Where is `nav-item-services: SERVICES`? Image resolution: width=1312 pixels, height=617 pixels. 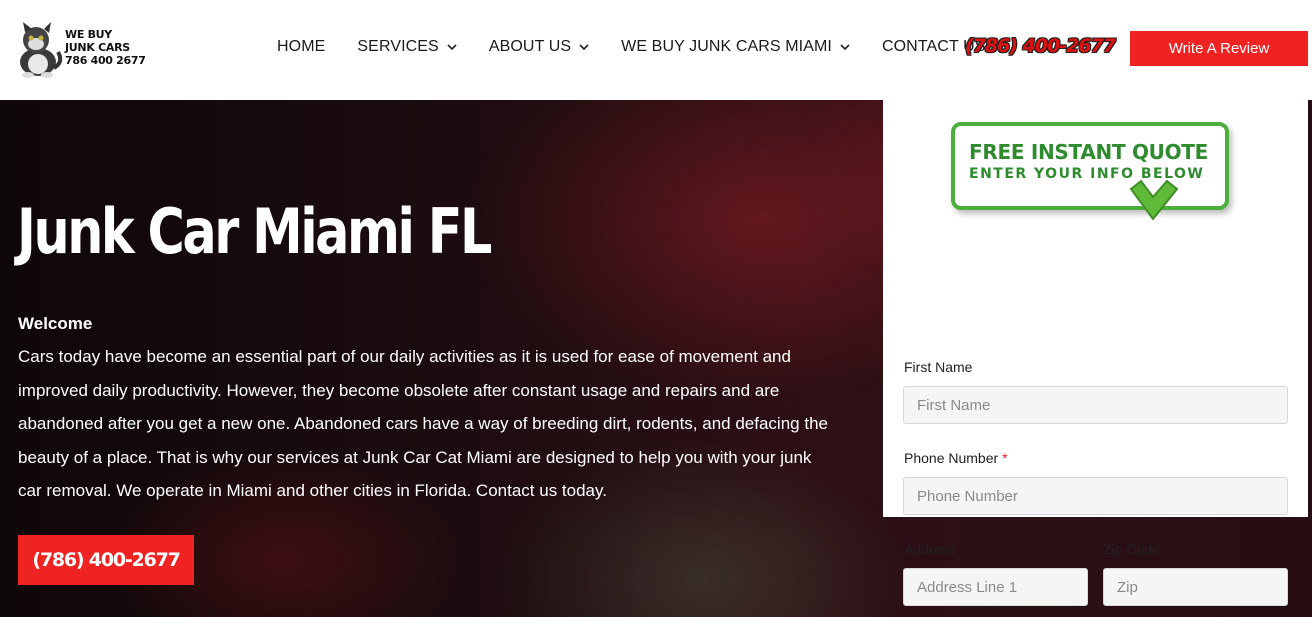
nav-item-services: SERVICES is located at coordinates (407, 47).